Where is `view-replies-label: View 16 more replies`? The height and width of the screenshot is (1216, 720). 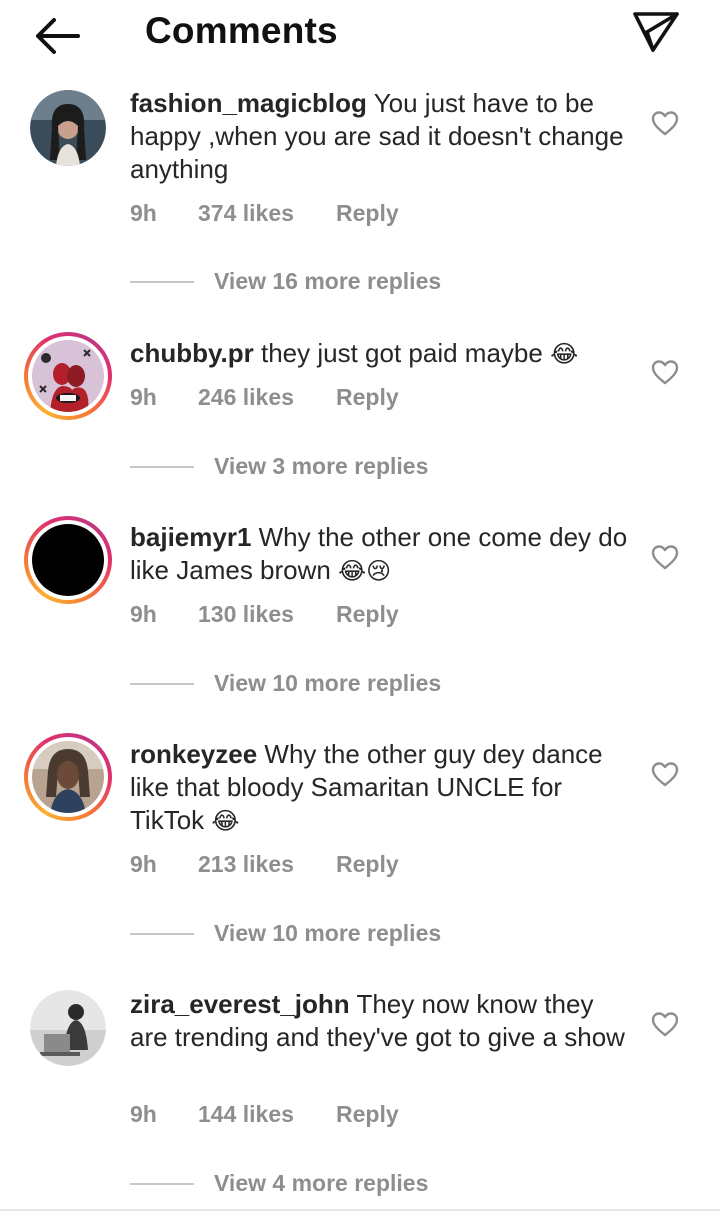 view-replies-label: View 16 more replies is located at coordinates (328, 281).